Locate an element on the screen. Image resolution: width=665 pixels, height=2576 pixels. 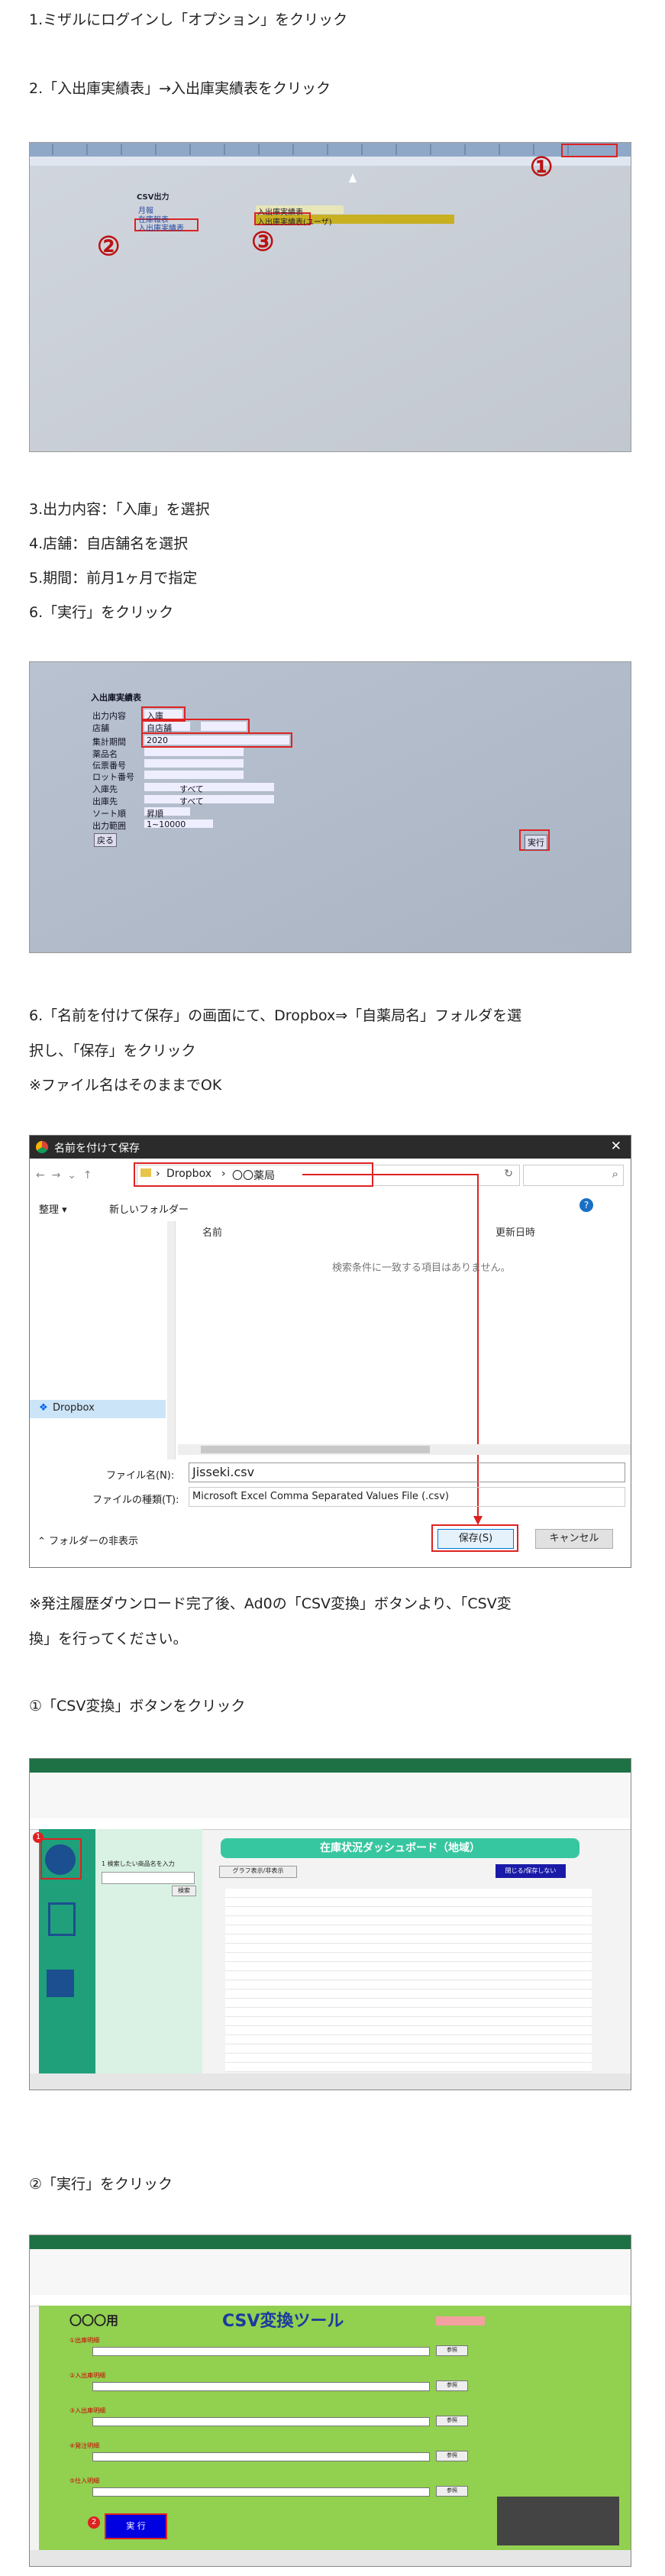
output-select: 入庫 is located at coordinates (155, 715).